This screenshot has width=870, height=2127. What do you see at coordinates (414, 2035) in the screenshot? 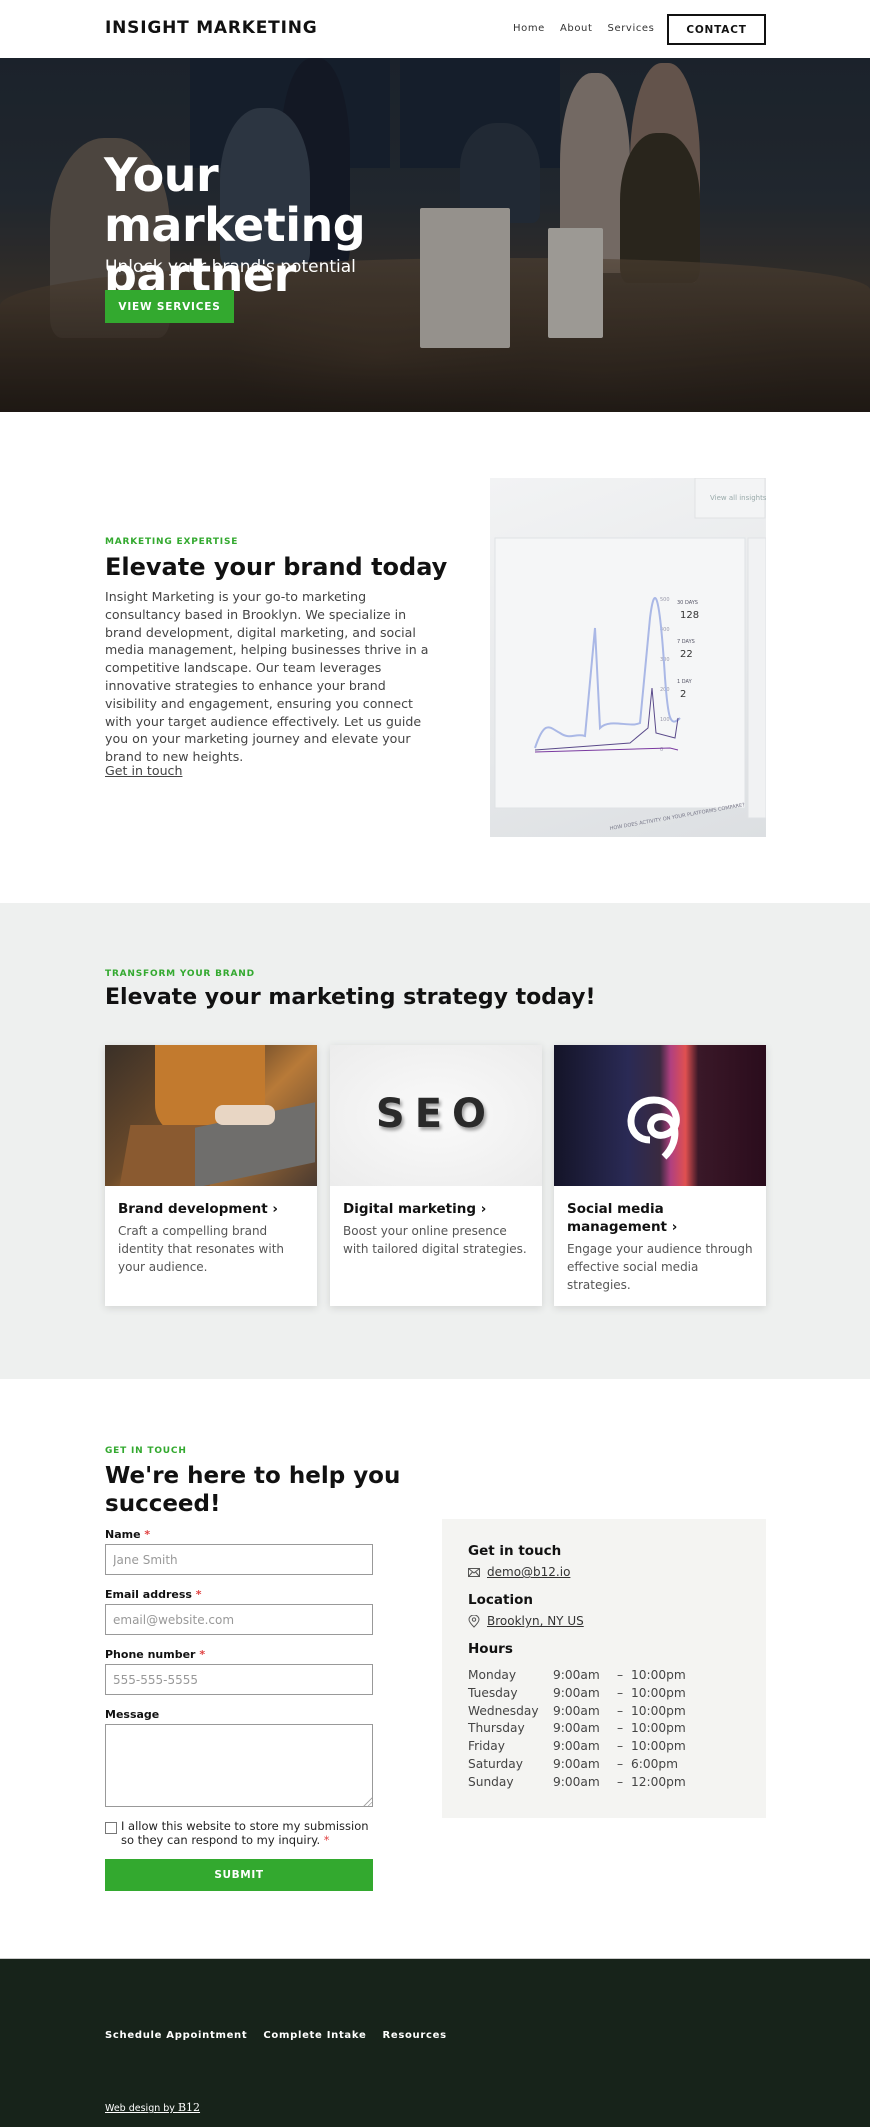
I see `footer-link-resources: Resources` at bounding box center [414, 2035].